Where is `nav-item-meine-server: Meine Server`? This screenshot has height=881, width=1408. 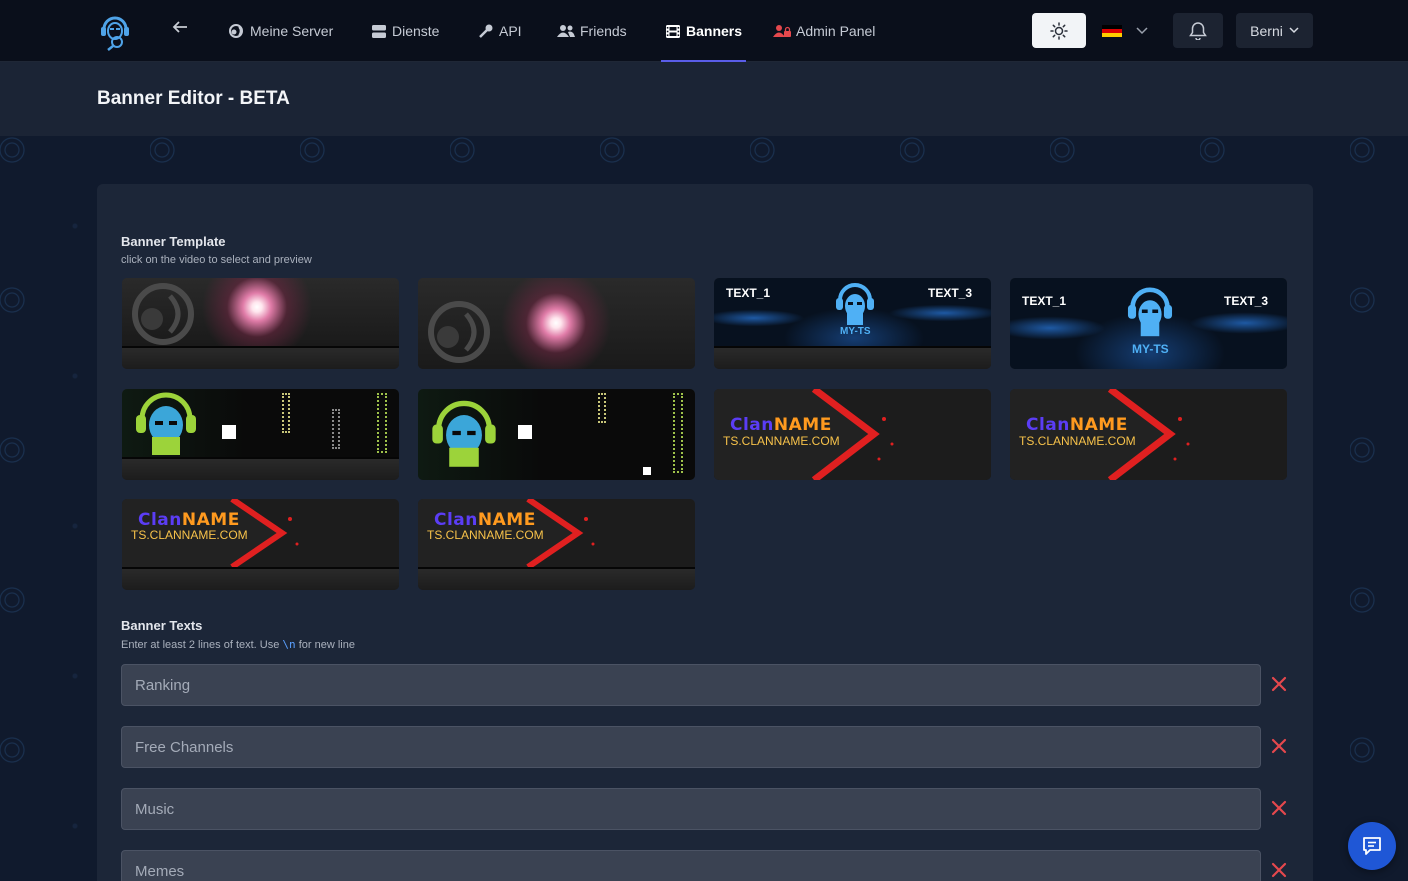
nav-item-meine-server: Meine Server is located at coordinates (281, 31).